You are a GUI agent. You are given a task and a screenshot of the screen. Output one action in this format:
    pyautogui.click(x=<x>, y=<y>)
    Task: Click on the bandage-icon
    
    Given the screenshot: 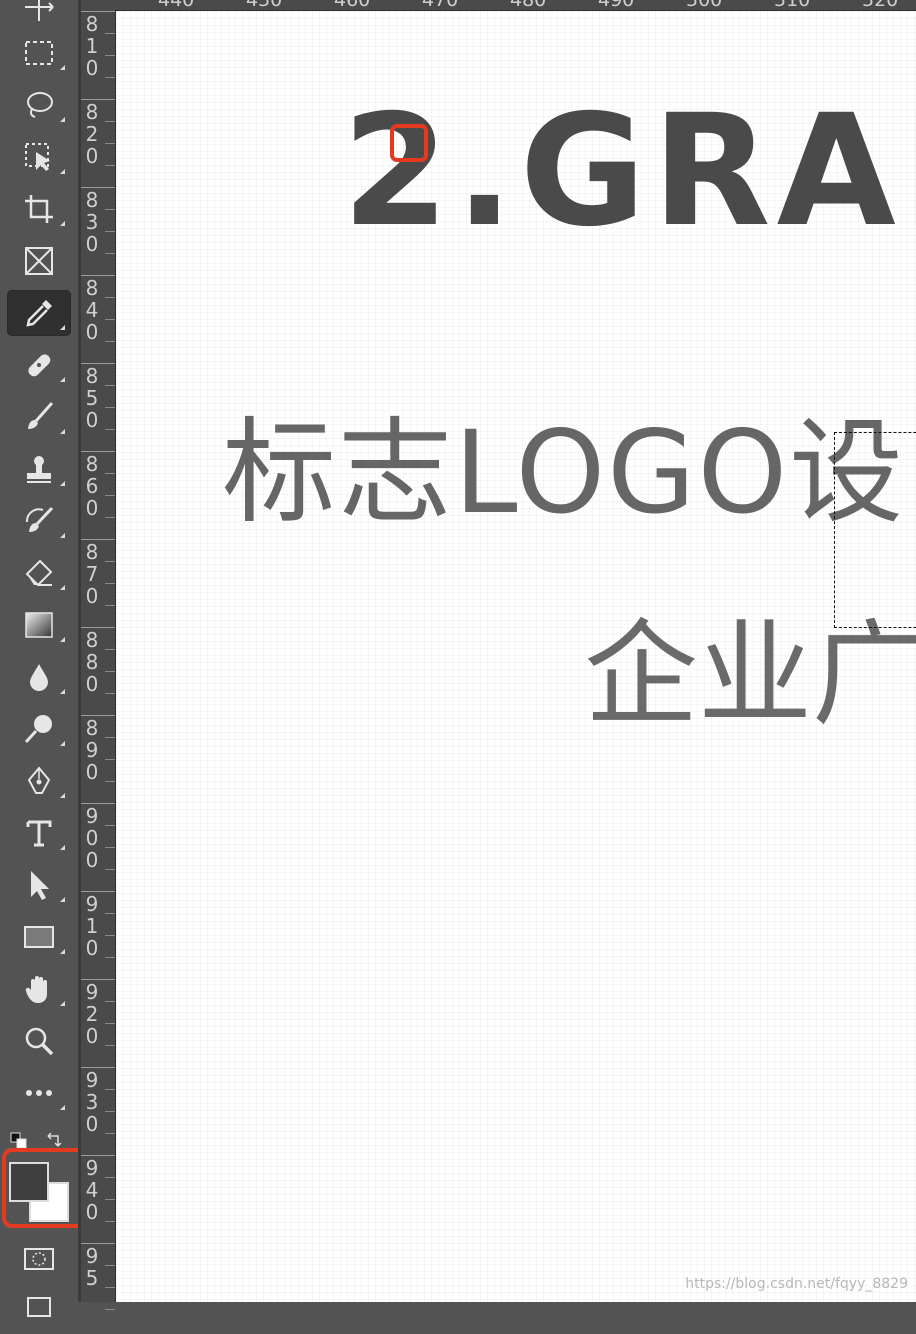 What is the action you would take?
    pyautogui.click(x=39, y=365)
    